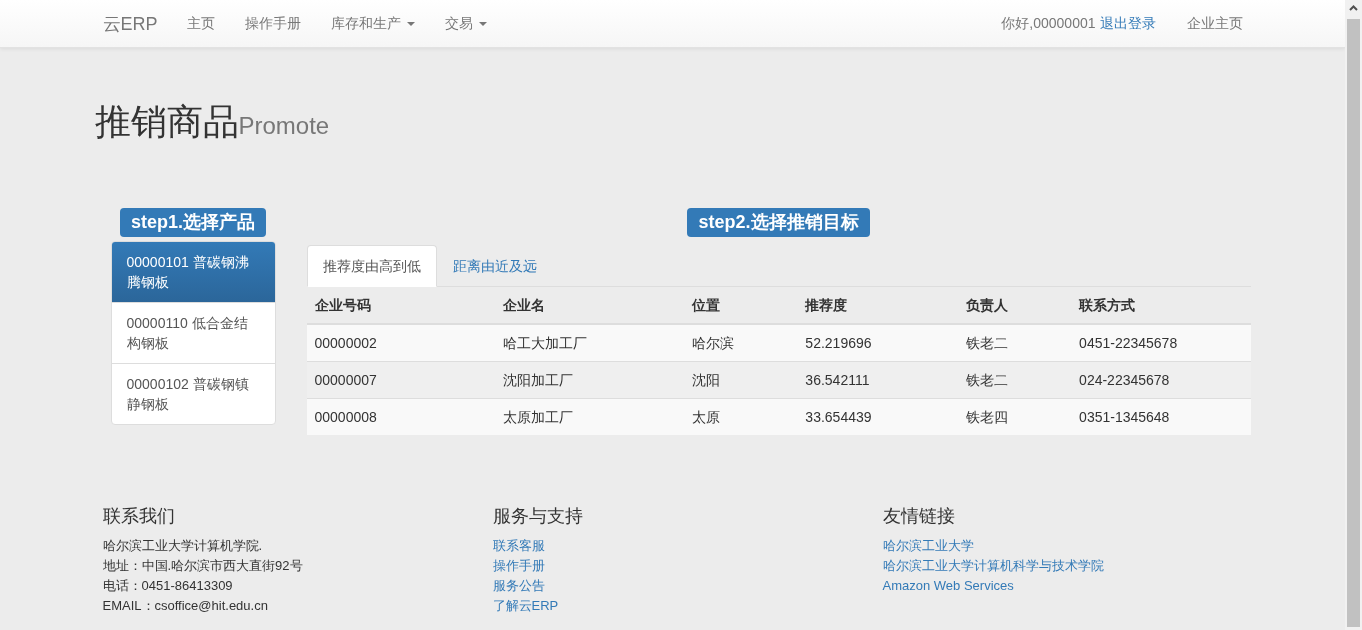  Describe the element at coordinates (741, 343) in the screenshot. I see `table-cell: 哈尔滨` at that location.